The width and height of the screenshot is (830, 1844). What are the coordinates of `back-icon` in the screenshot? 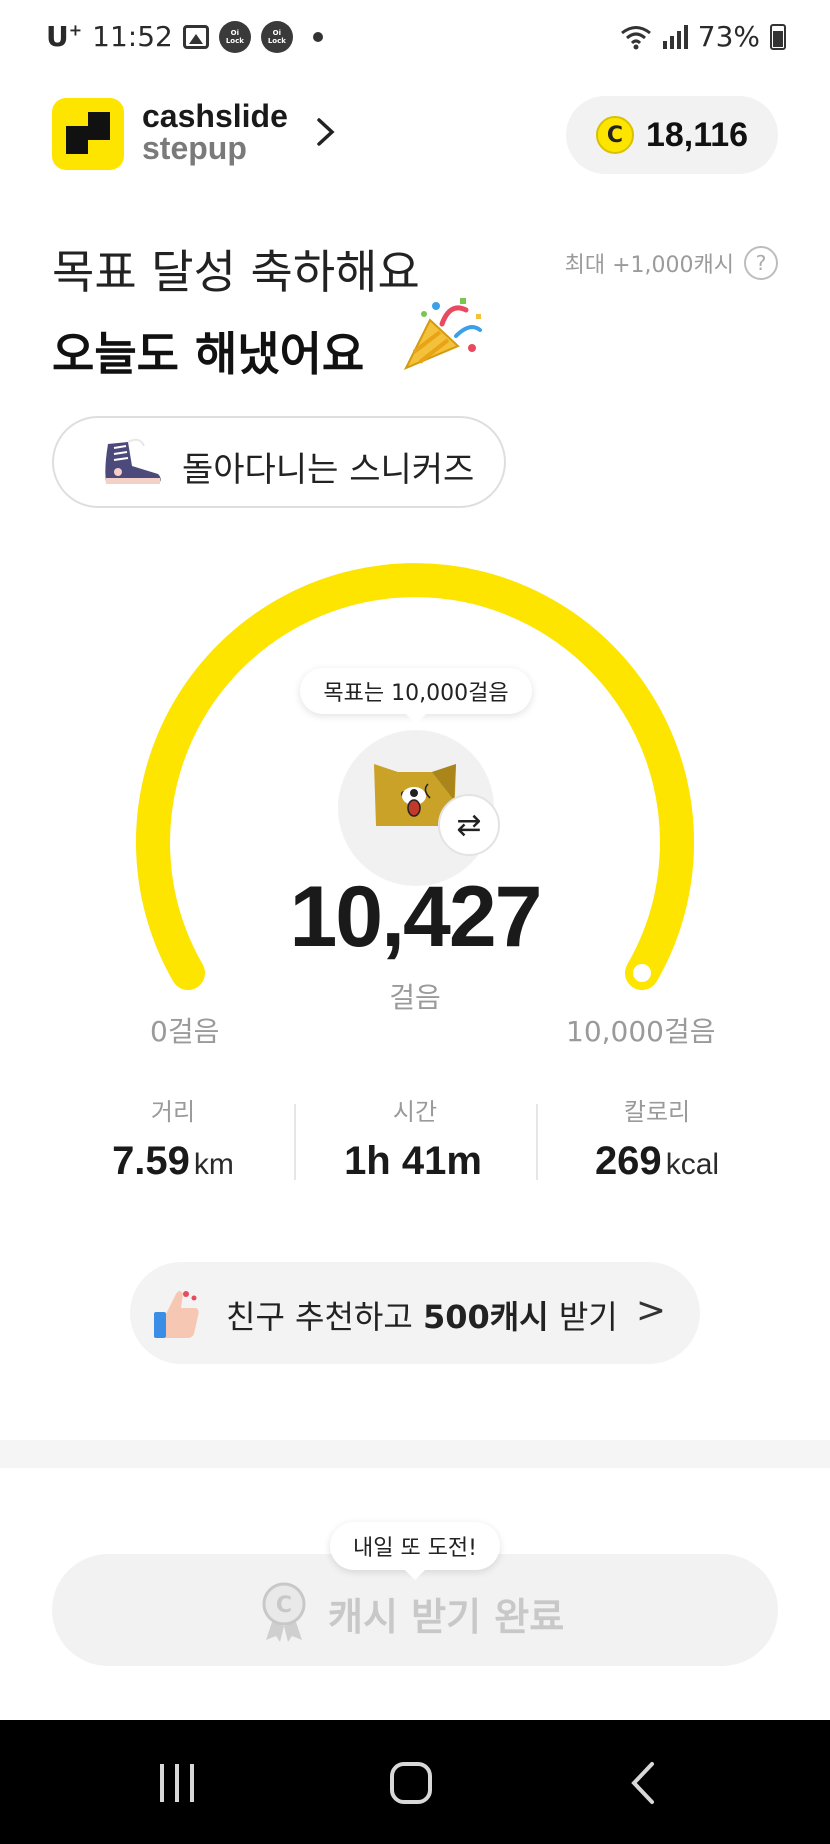 It's located at (643, 1783).